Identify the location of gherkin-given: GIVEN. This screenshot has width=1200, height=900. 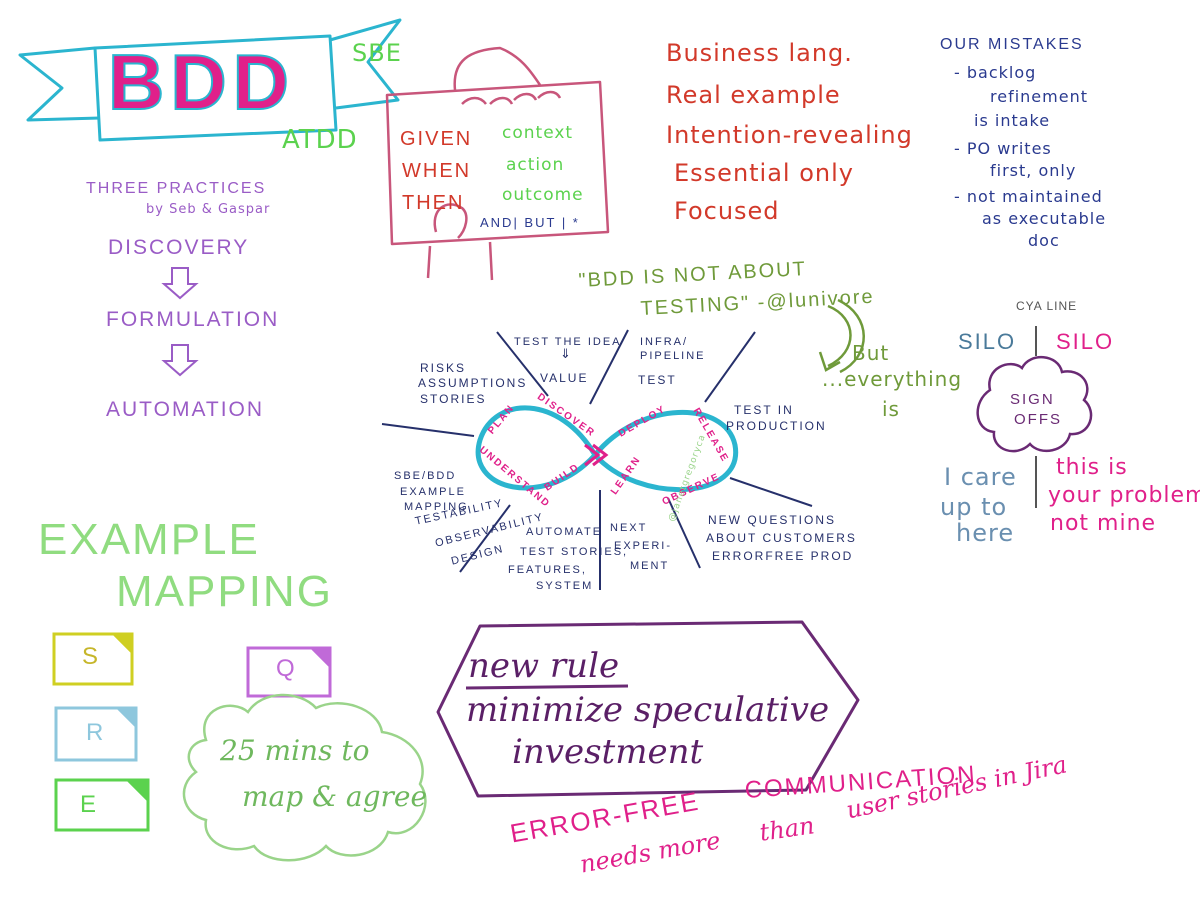
(436, 139).